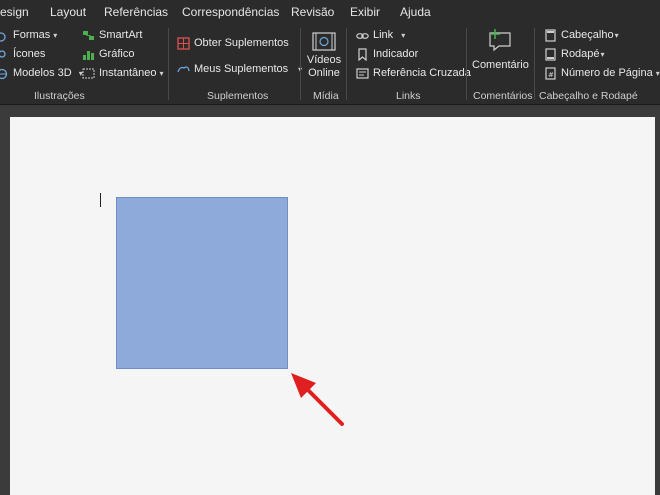 This screenshot has height=495, width=660. I want to click on tab-design: esign, so click(14, 12).